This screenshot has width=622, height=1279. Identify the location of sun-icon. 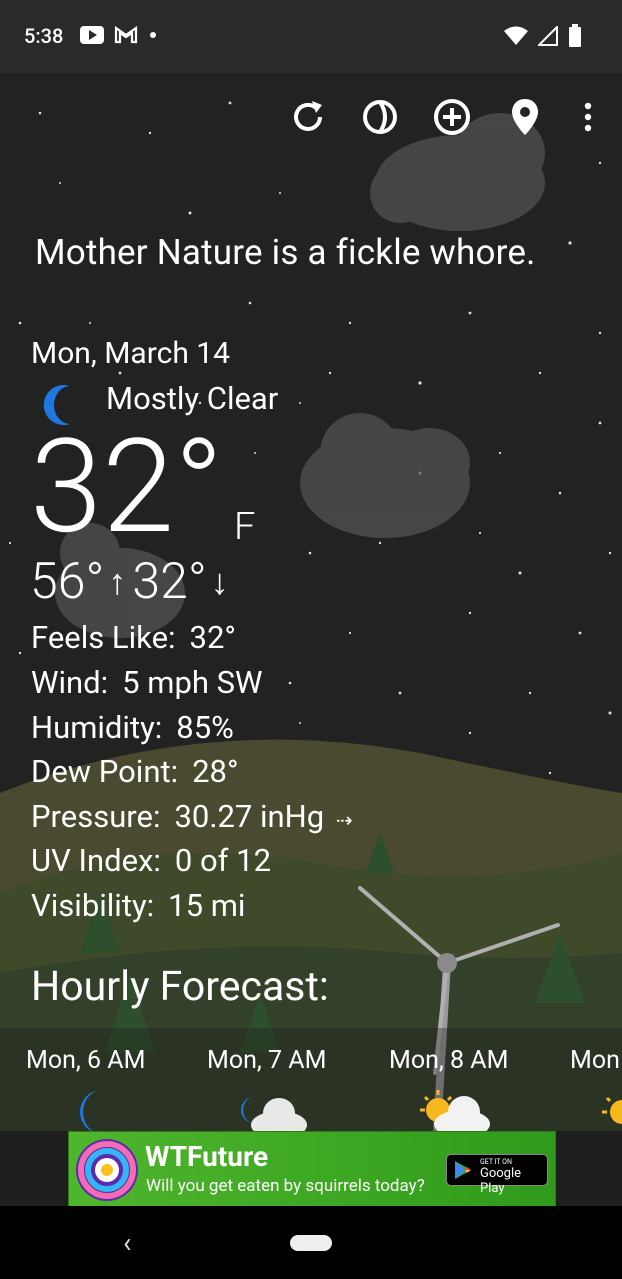
(612, 1110).